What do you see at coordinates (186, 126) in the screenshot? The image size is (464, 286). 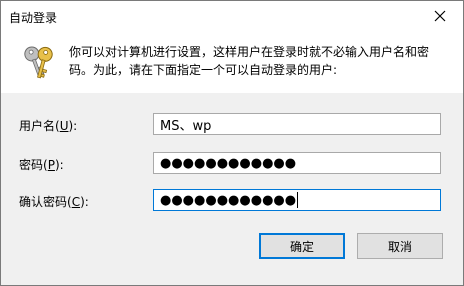 I see `username-value: MS、wp` at bounding box center [186, 126].